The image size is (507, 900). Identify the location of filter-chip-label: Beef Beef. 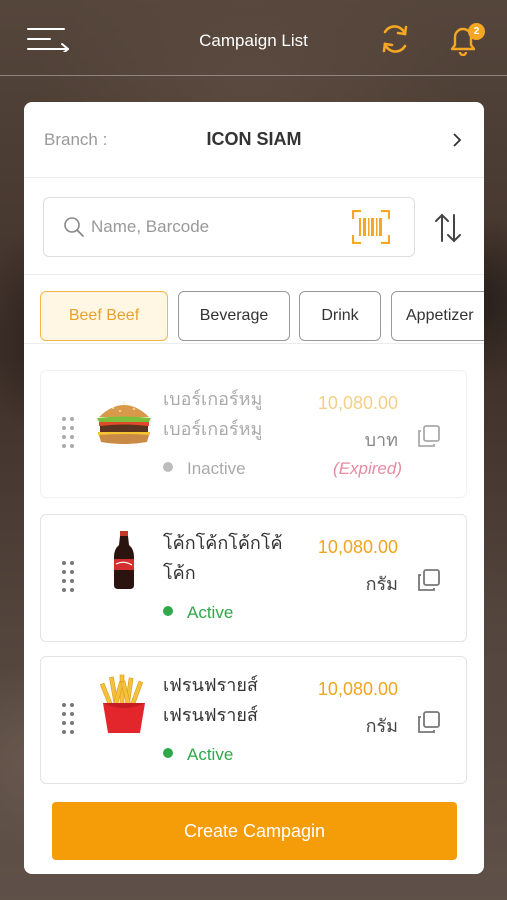
(104, 315).